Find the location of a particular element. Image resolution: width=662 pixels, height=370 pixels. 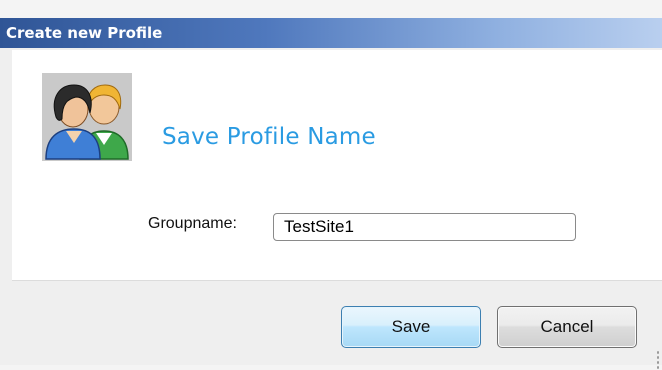

groupname-input is located at coordinates (424, 227).